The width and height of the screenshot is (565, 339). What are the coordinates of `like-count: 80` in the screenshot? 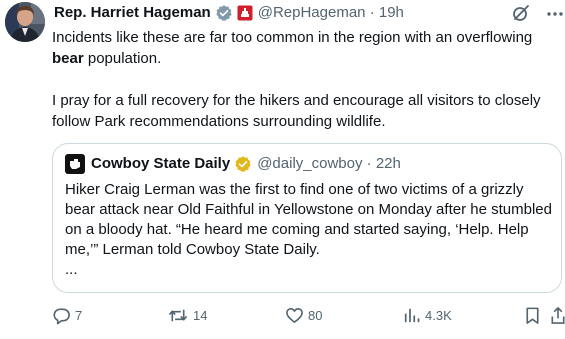 It's located at (315, 315).